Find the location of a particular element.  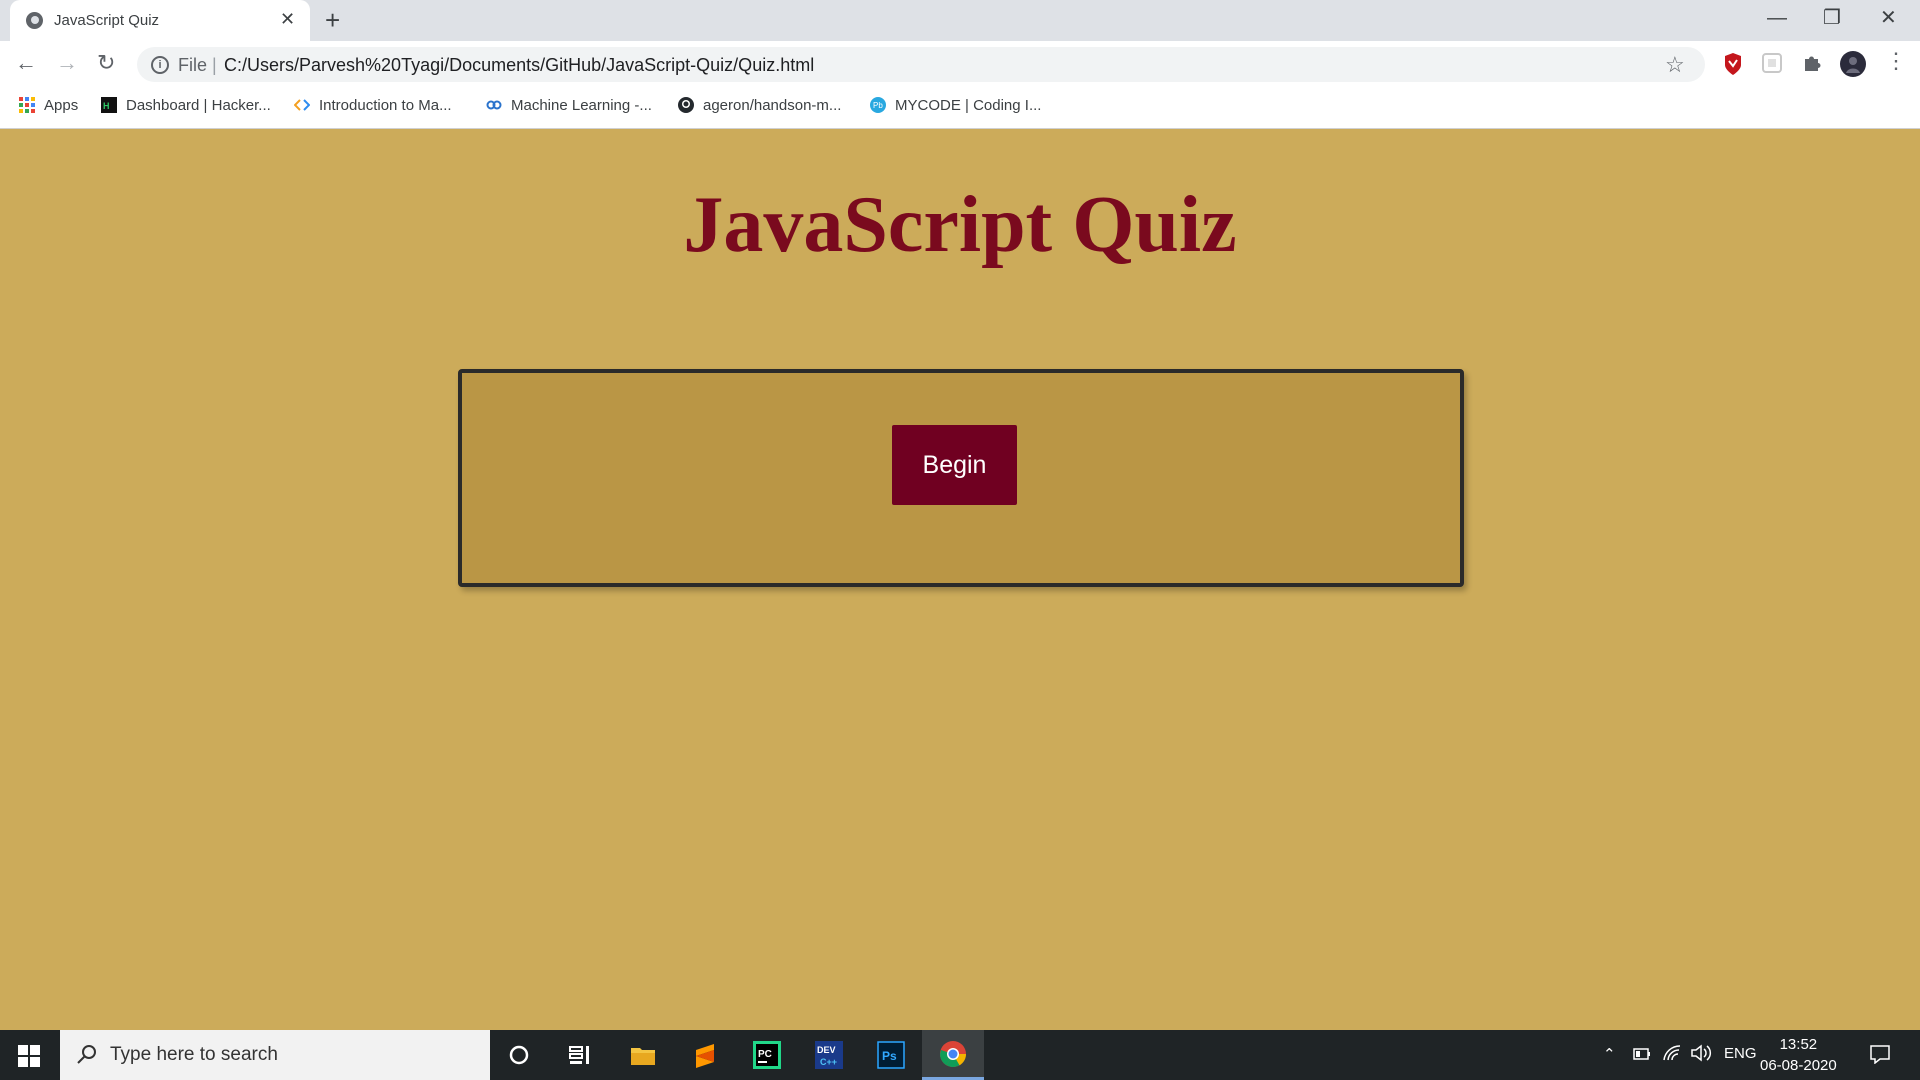

svg-text: C++ is located at coordinates (828, 1062).